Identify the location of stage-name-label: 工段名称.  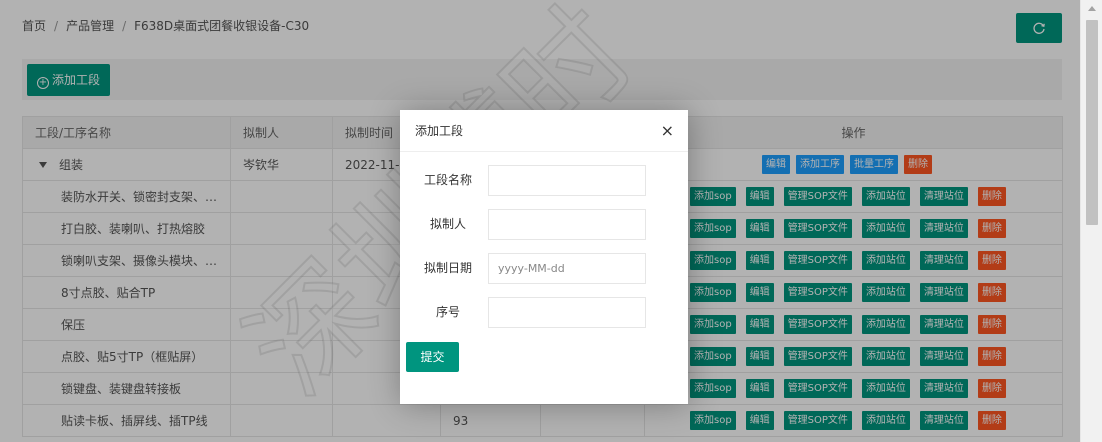
(447, 180).